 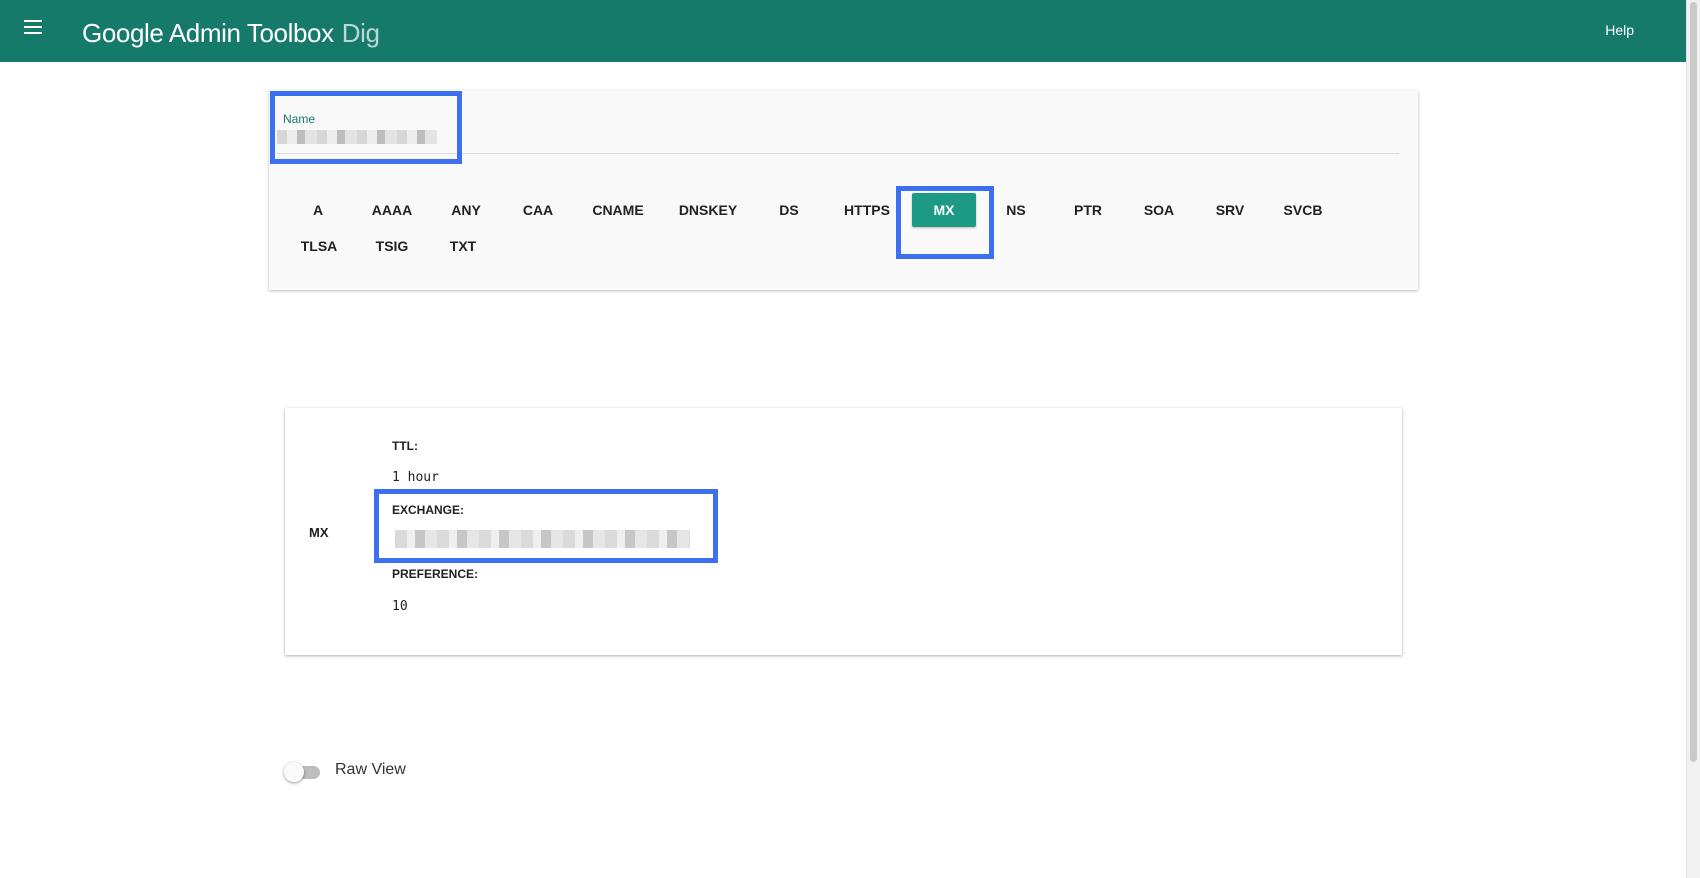 I want to click on app-name: Google Admin Toolbox, so click(x=208, y=33).